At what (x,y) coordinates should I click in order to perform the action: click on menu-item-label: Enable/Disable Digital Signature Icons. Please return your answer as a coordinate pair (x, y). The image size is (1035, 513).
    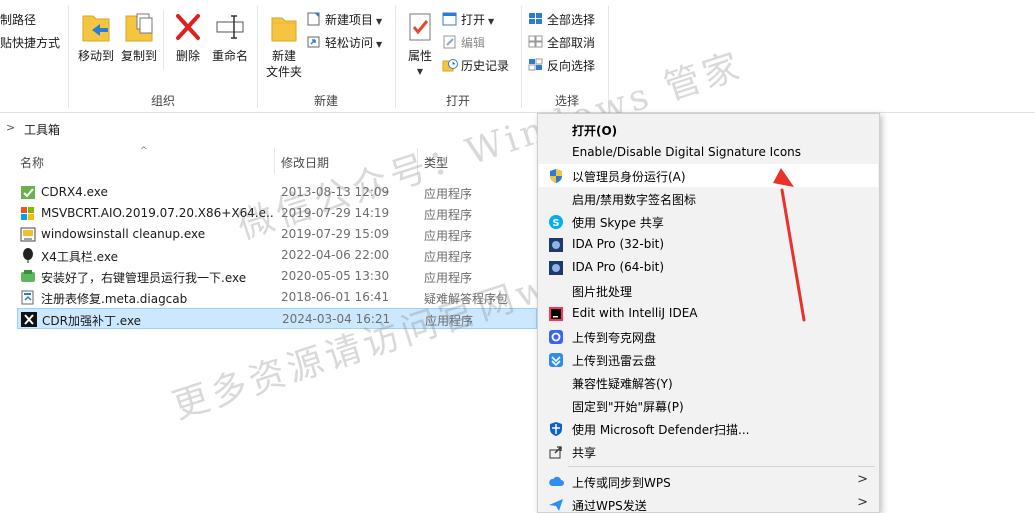
    Looking at the image, I should click on (687, 152).